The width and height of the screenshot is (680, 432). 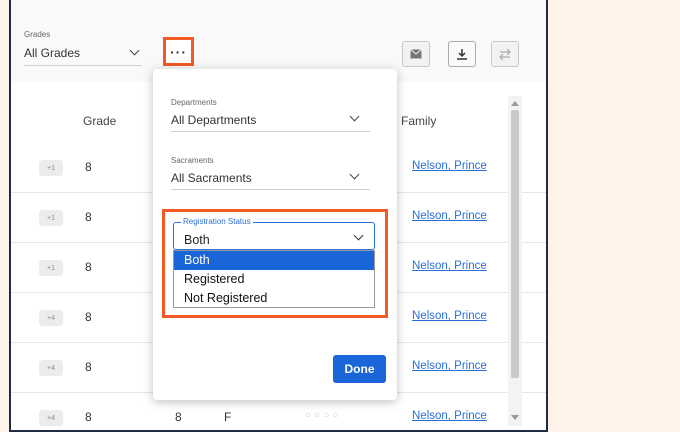 I want to click on family-column-header: Family, so click(x=418, y=121).